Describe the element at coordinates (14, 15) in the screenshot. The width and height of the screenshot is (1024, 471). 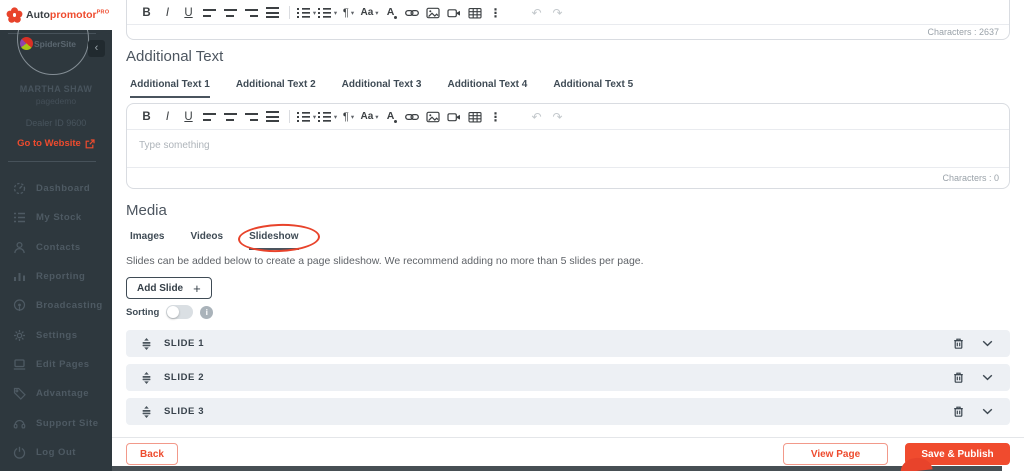
I see `brand-flower-icon` at that location.